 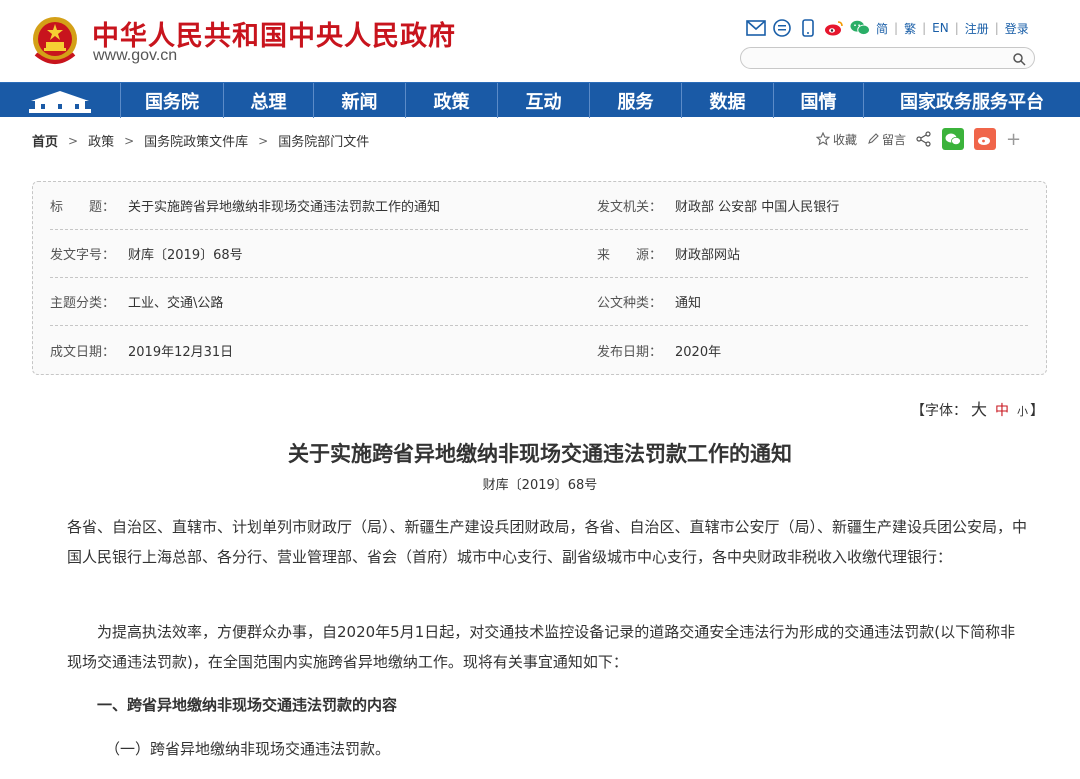 What do you see at coordinates (1022, 411) in the screenshot?
I see `font-size-small-button: 小` at bounding box center [1022, 411].